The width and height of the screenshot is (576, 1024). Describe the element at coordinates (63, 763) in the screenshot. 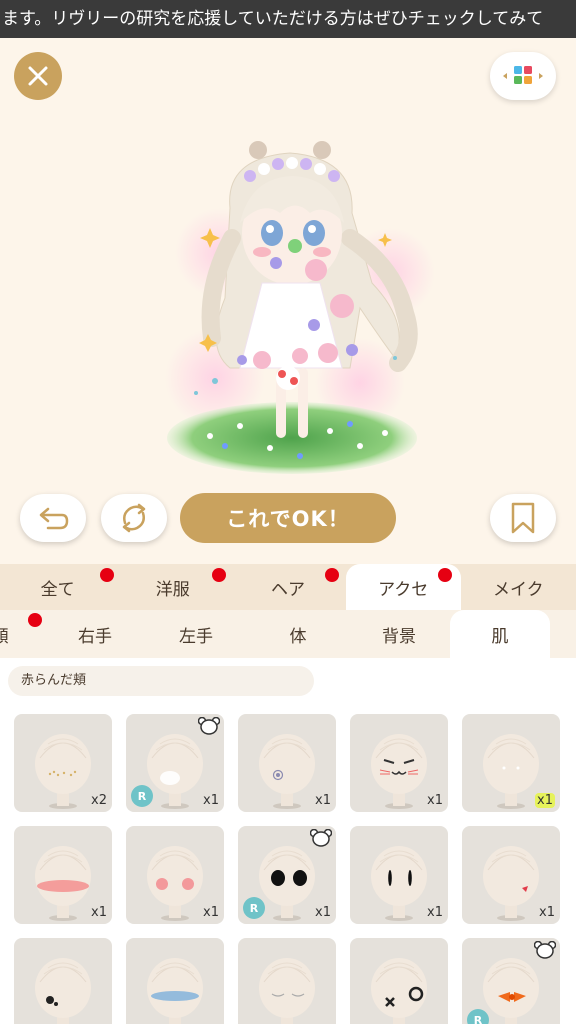

I see `item-card: x2` at that location.